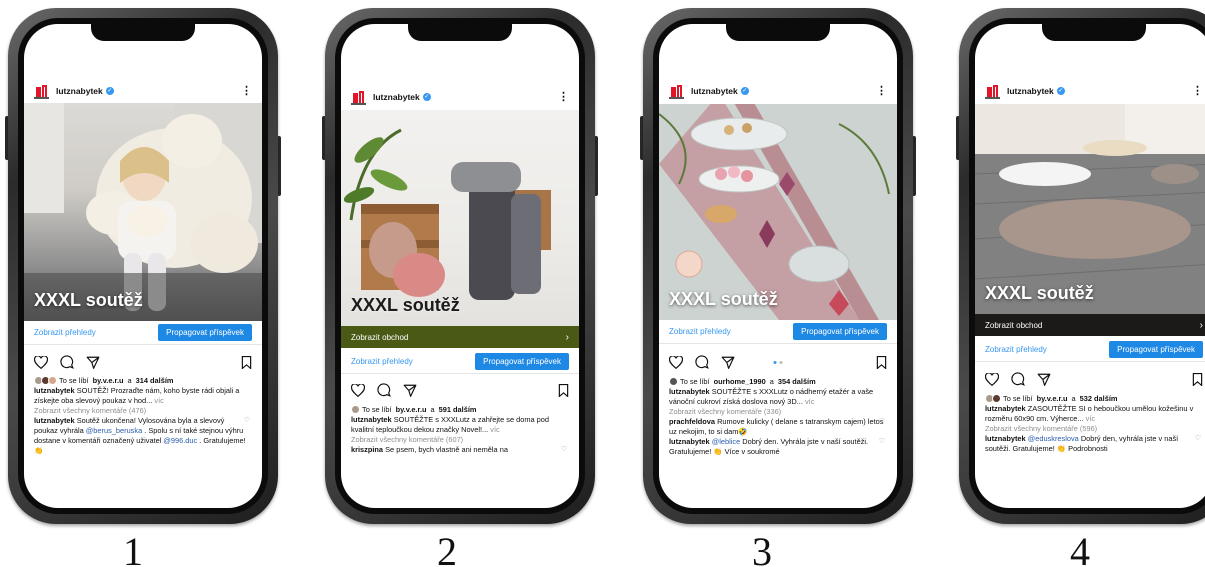 The height and width of the screenshot is (567, 1205). Describe the element at coordinates (1053, 438) in the screenshot. I see `comment-mention: @eduskreslova` at that location.